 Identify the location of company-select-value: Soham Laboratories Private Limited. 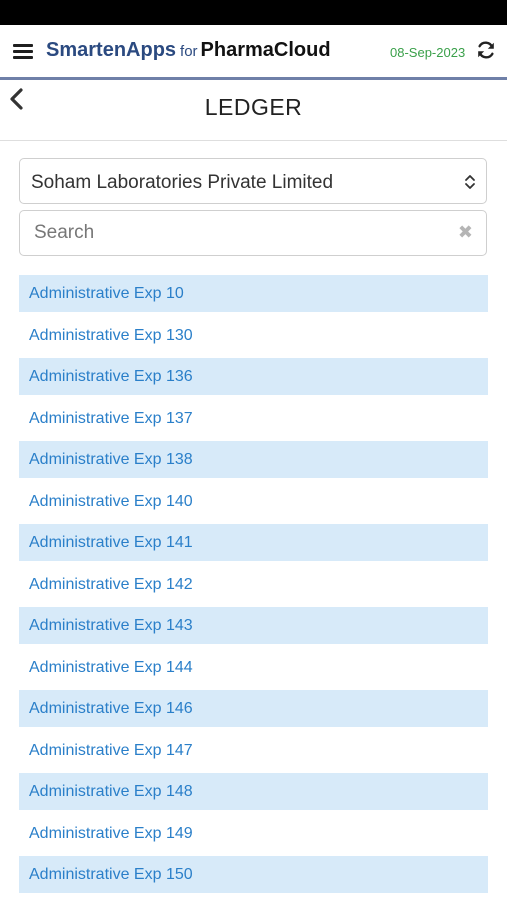
(182, 182).